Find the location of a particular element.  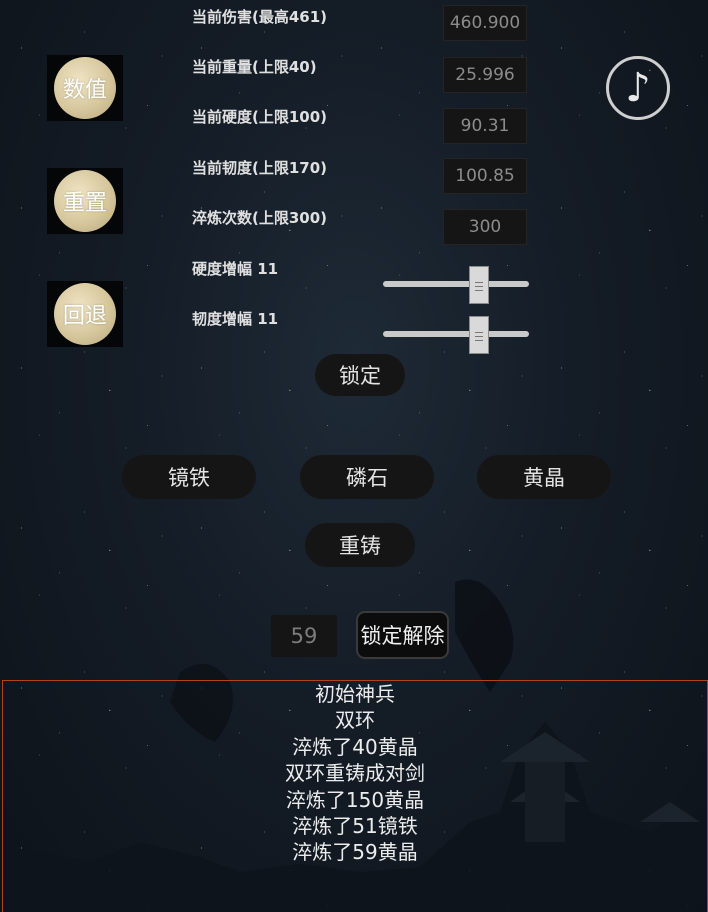

music-note-icon: ♪ is located at coordinates (638, 88).